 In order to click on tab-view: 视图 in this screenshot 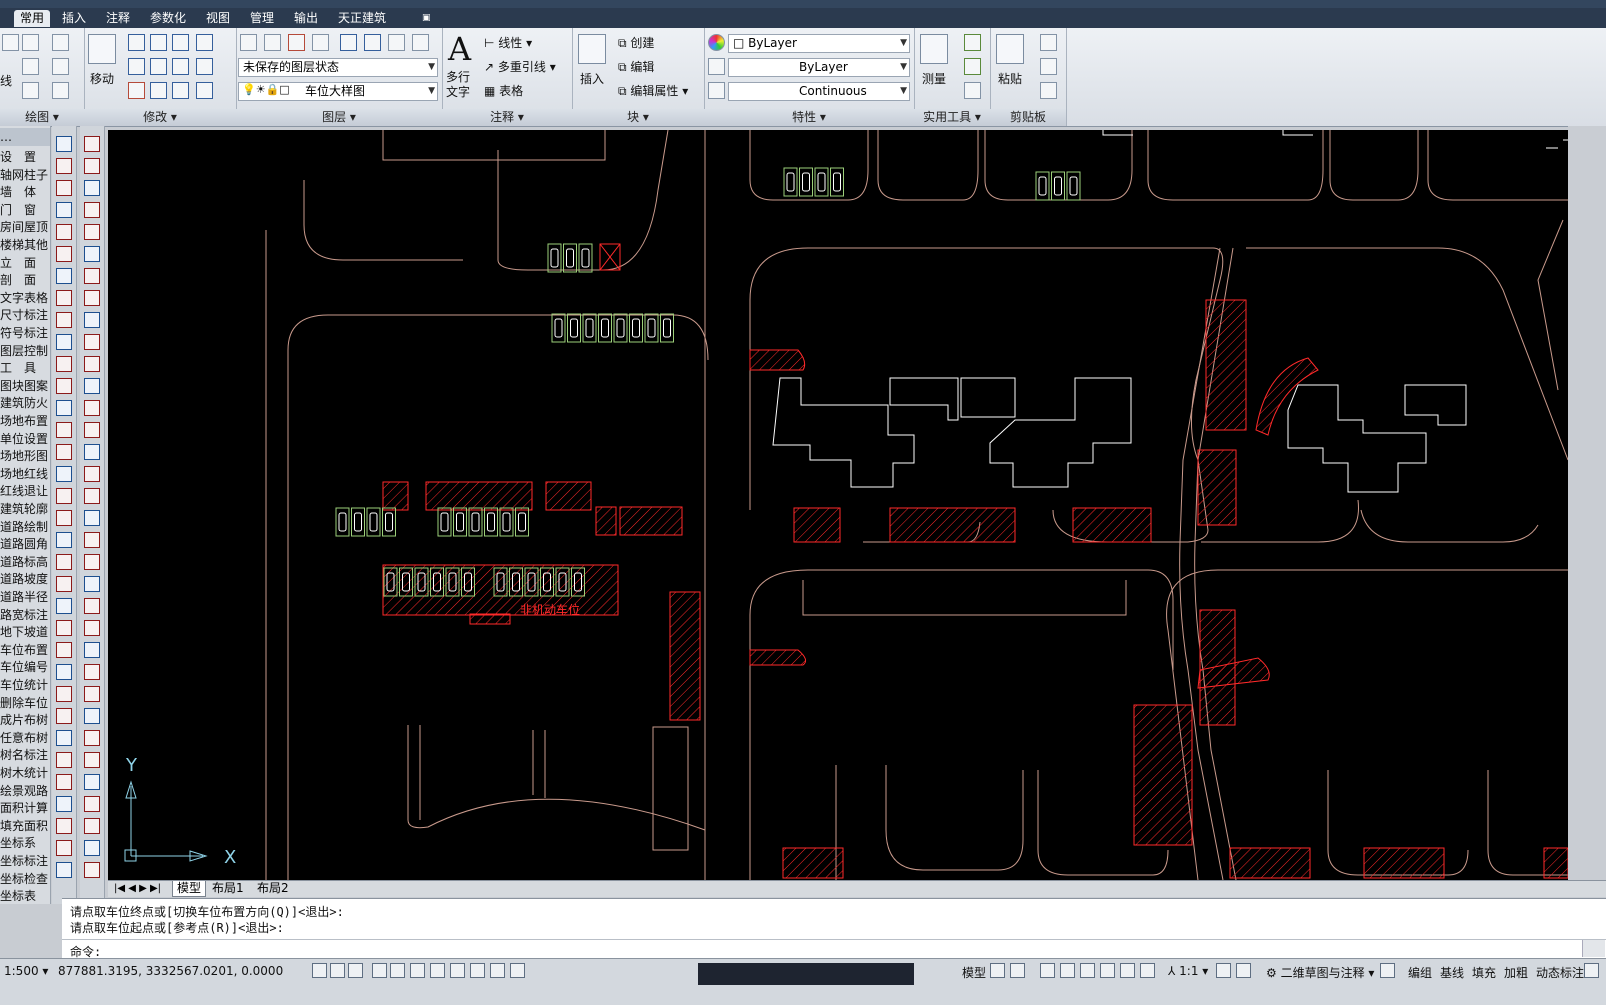, I will do `click(218, 18)`.